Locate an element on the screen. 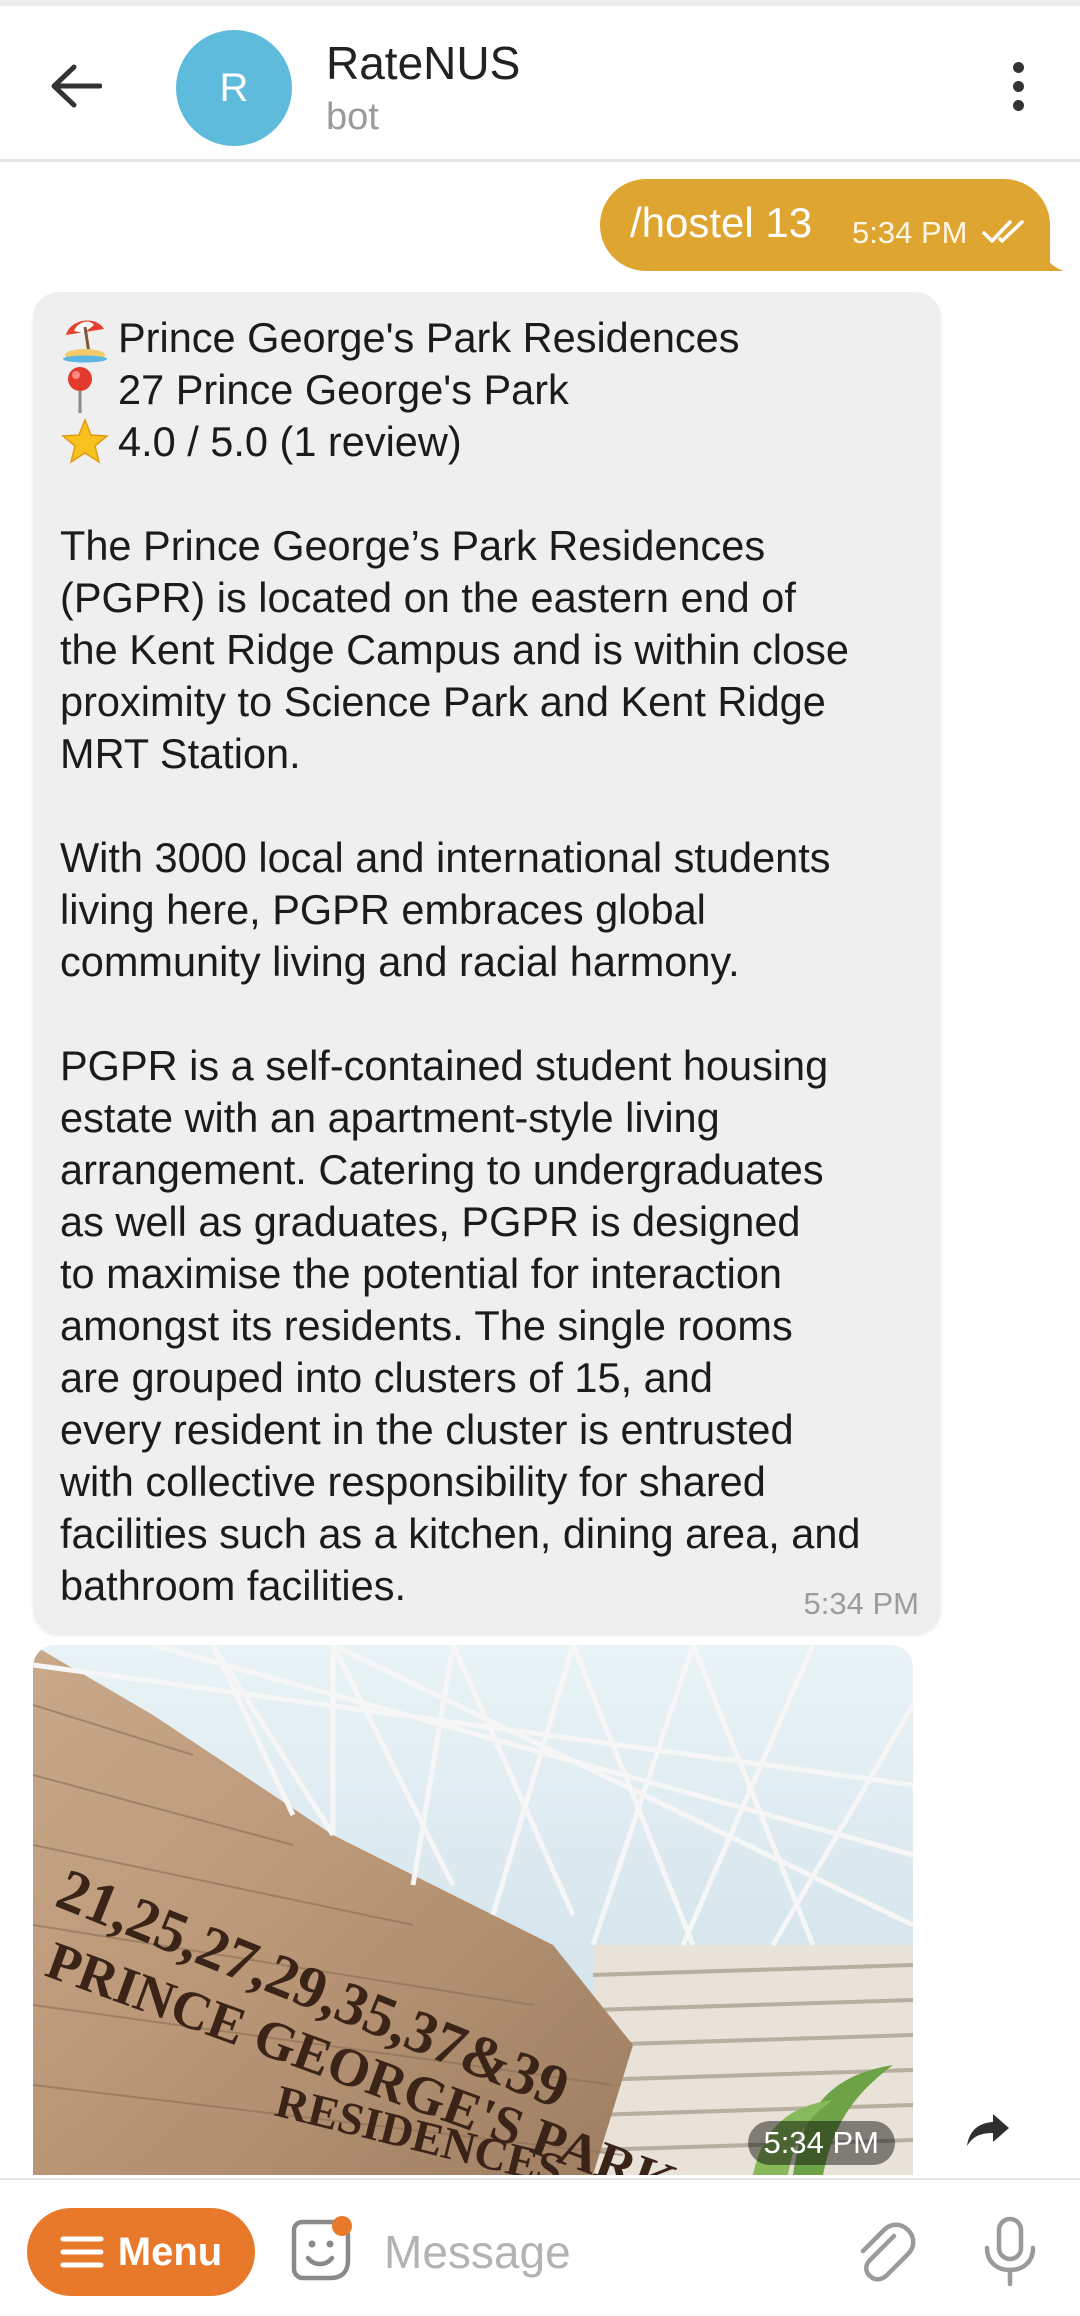 This screenshot has height=2316, width=1080. avatar: R is located at coordinates (234, 88).